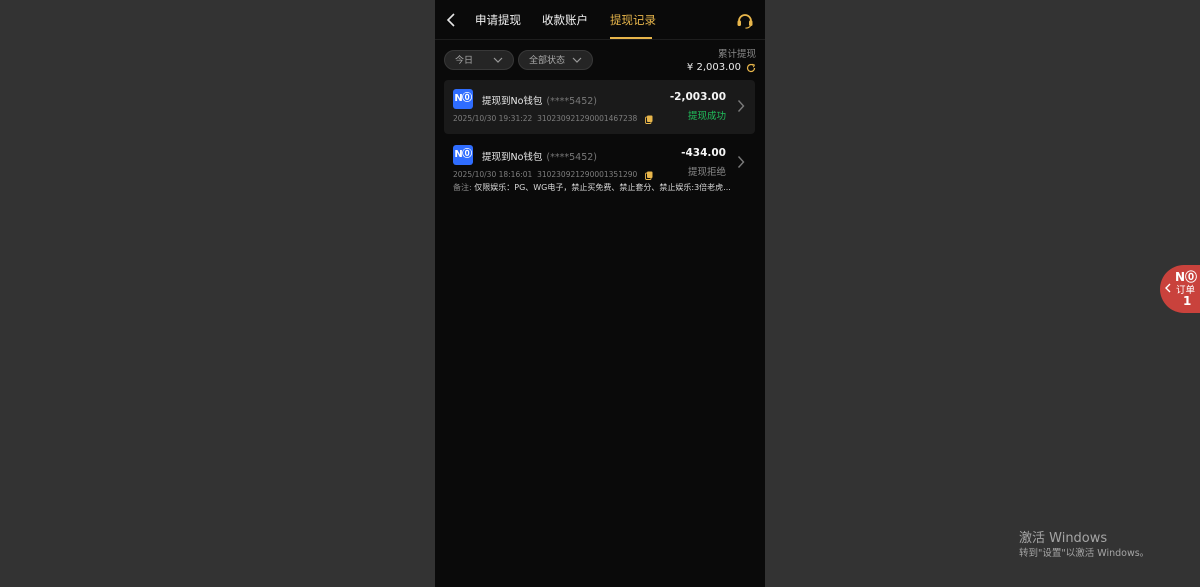 The height and width of the screenshot is (587, 1200). Describe the element at coordinates (697, 97) in the screenshot. I see `record-amount: -2,003.00` at that location.